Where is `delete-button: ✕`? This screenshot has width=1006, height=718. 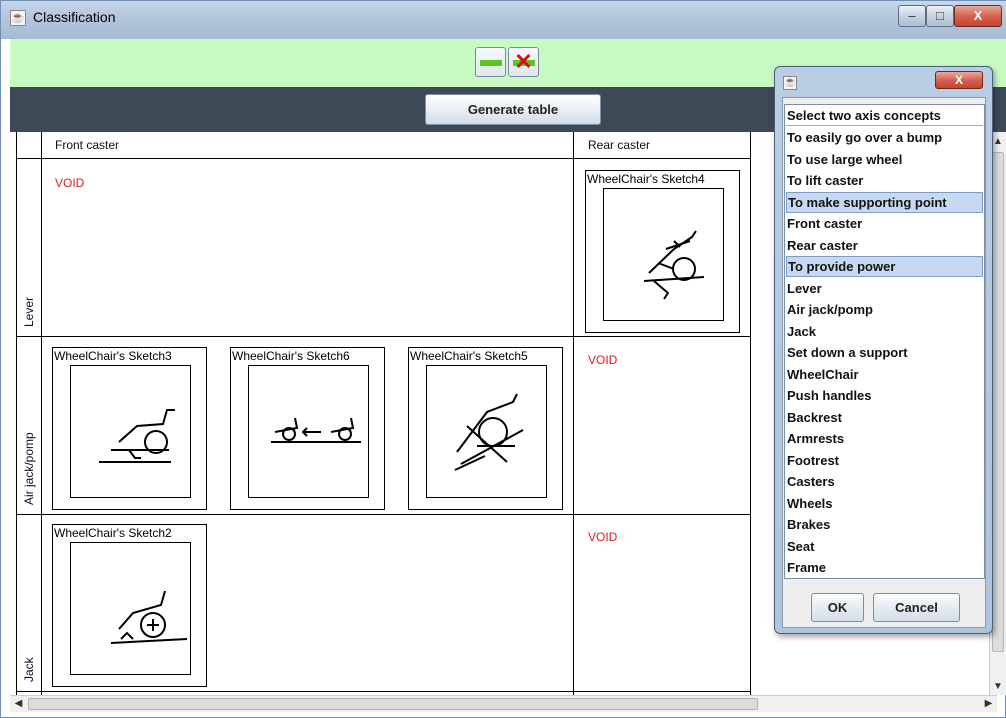
delete-button: ✕ is located at coordinates (523, 62).